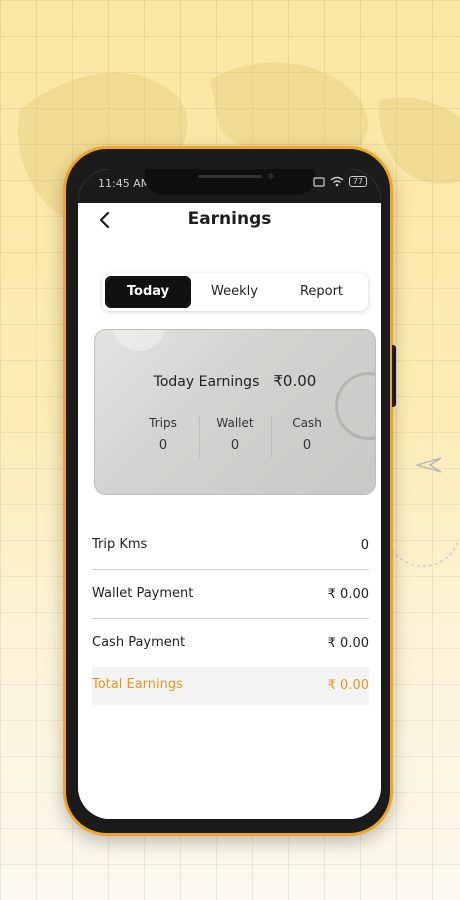  Describe the element at coordinates (337, 181) in the screenshot. I see `wifi-icon` at that location.